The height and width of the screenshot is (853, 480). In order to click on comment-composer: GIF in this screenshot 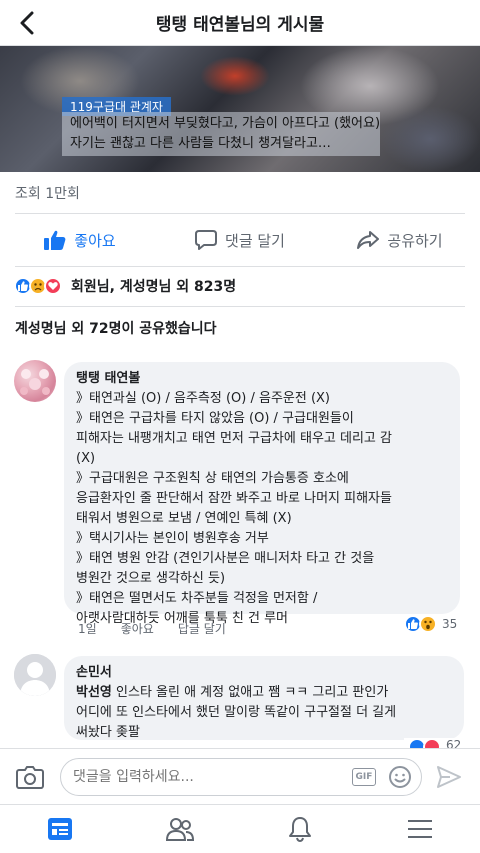, I will do `click(240, 776)`.